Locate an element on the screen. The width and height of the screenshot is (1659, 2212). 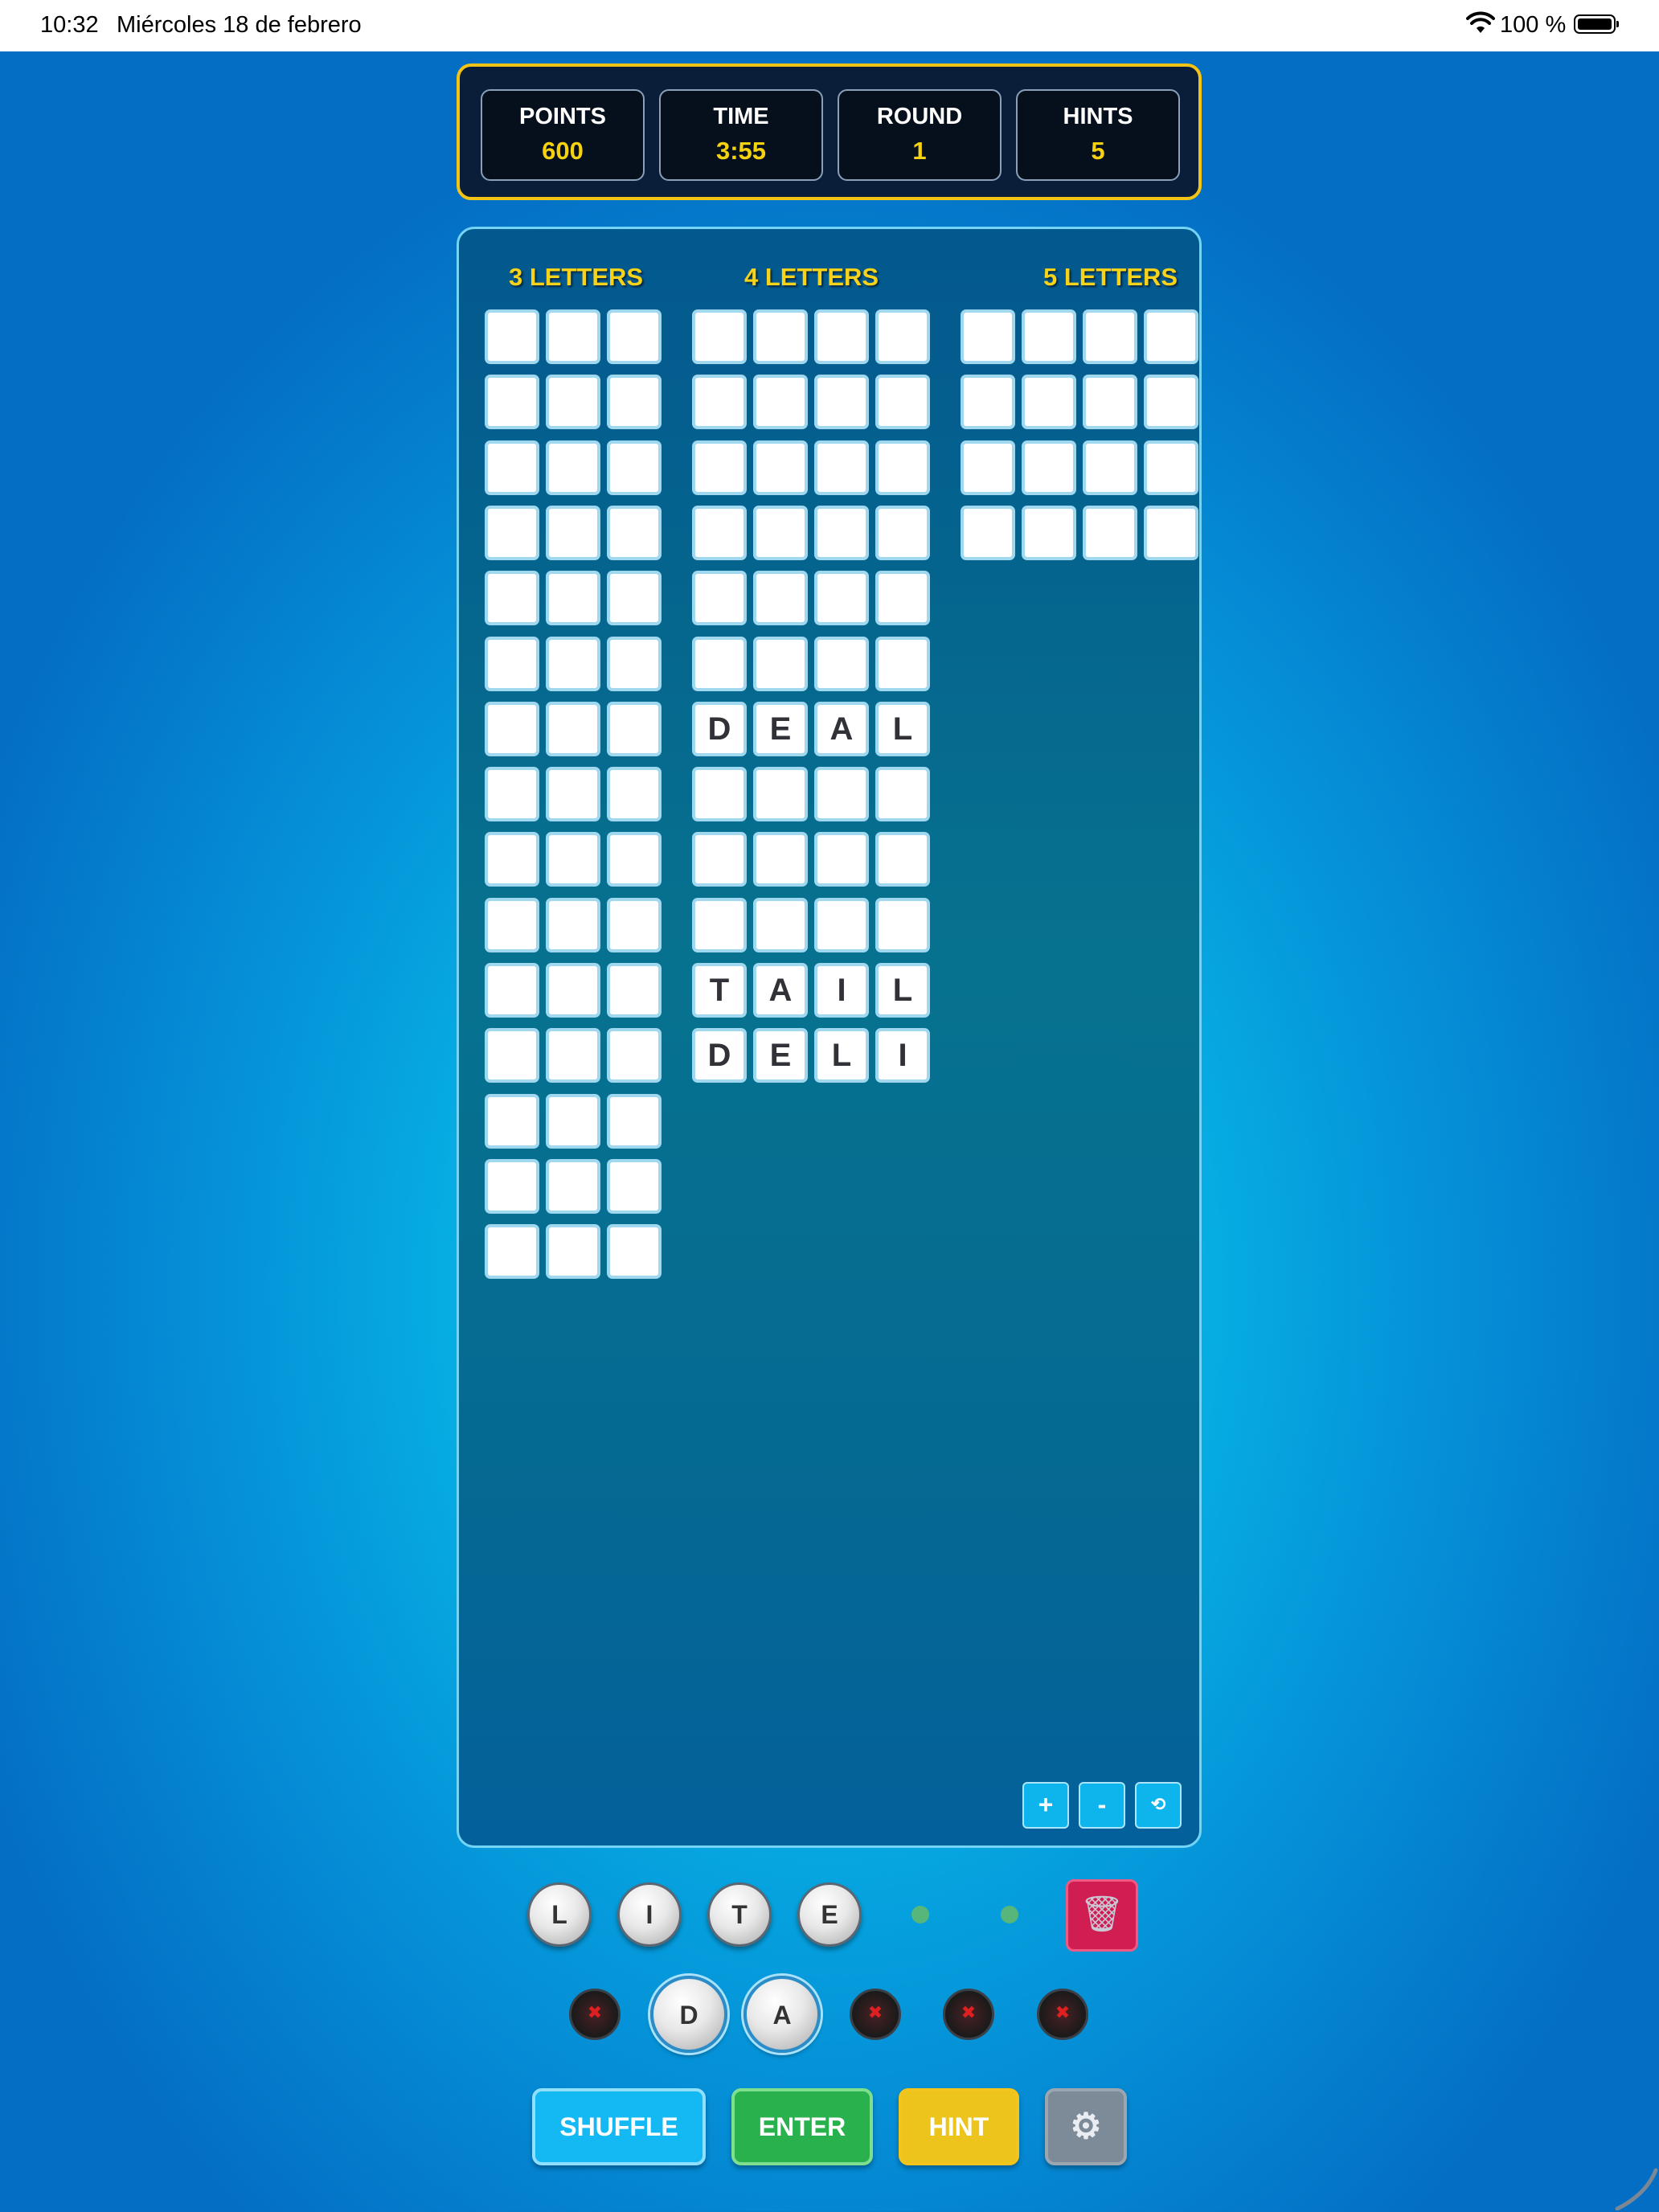
letter-ball-e: E is located at coordinates (829, 1915).